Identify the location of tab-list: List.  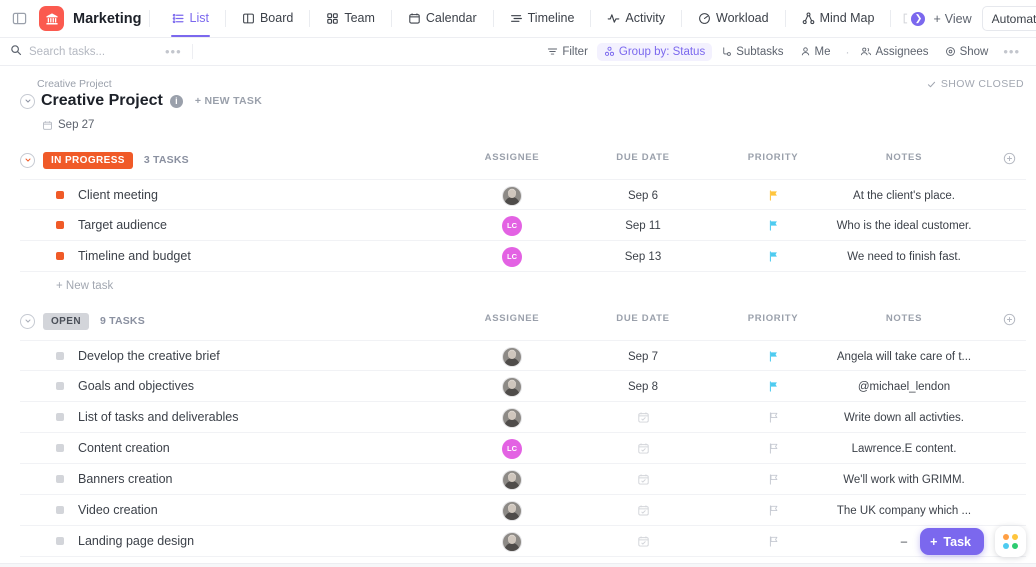
(190, 18).